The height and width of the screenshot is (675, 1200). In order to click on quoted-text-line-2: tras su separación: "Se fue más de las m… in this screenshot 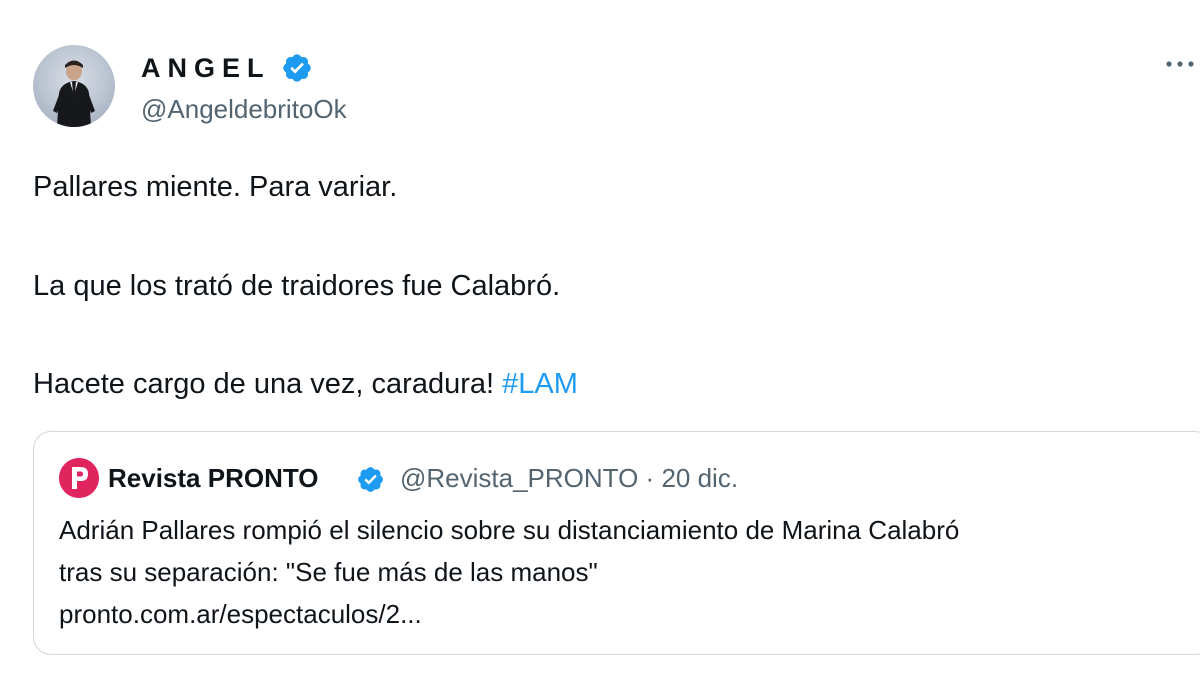, I will do `click(328, 572)`.